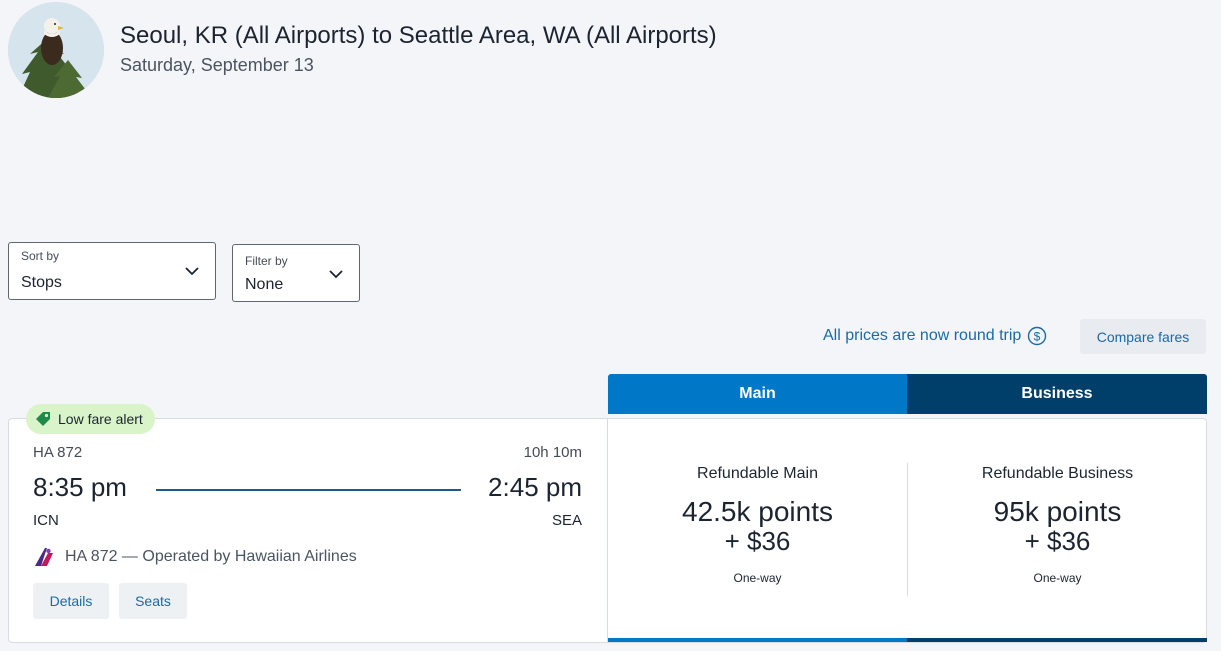 The width and height of the screenshot is (1221, 651). What do you see at coordinates (58, 452) in the screenshot?
I see `flight-number: HA 872` at bounding box center [58, 452].